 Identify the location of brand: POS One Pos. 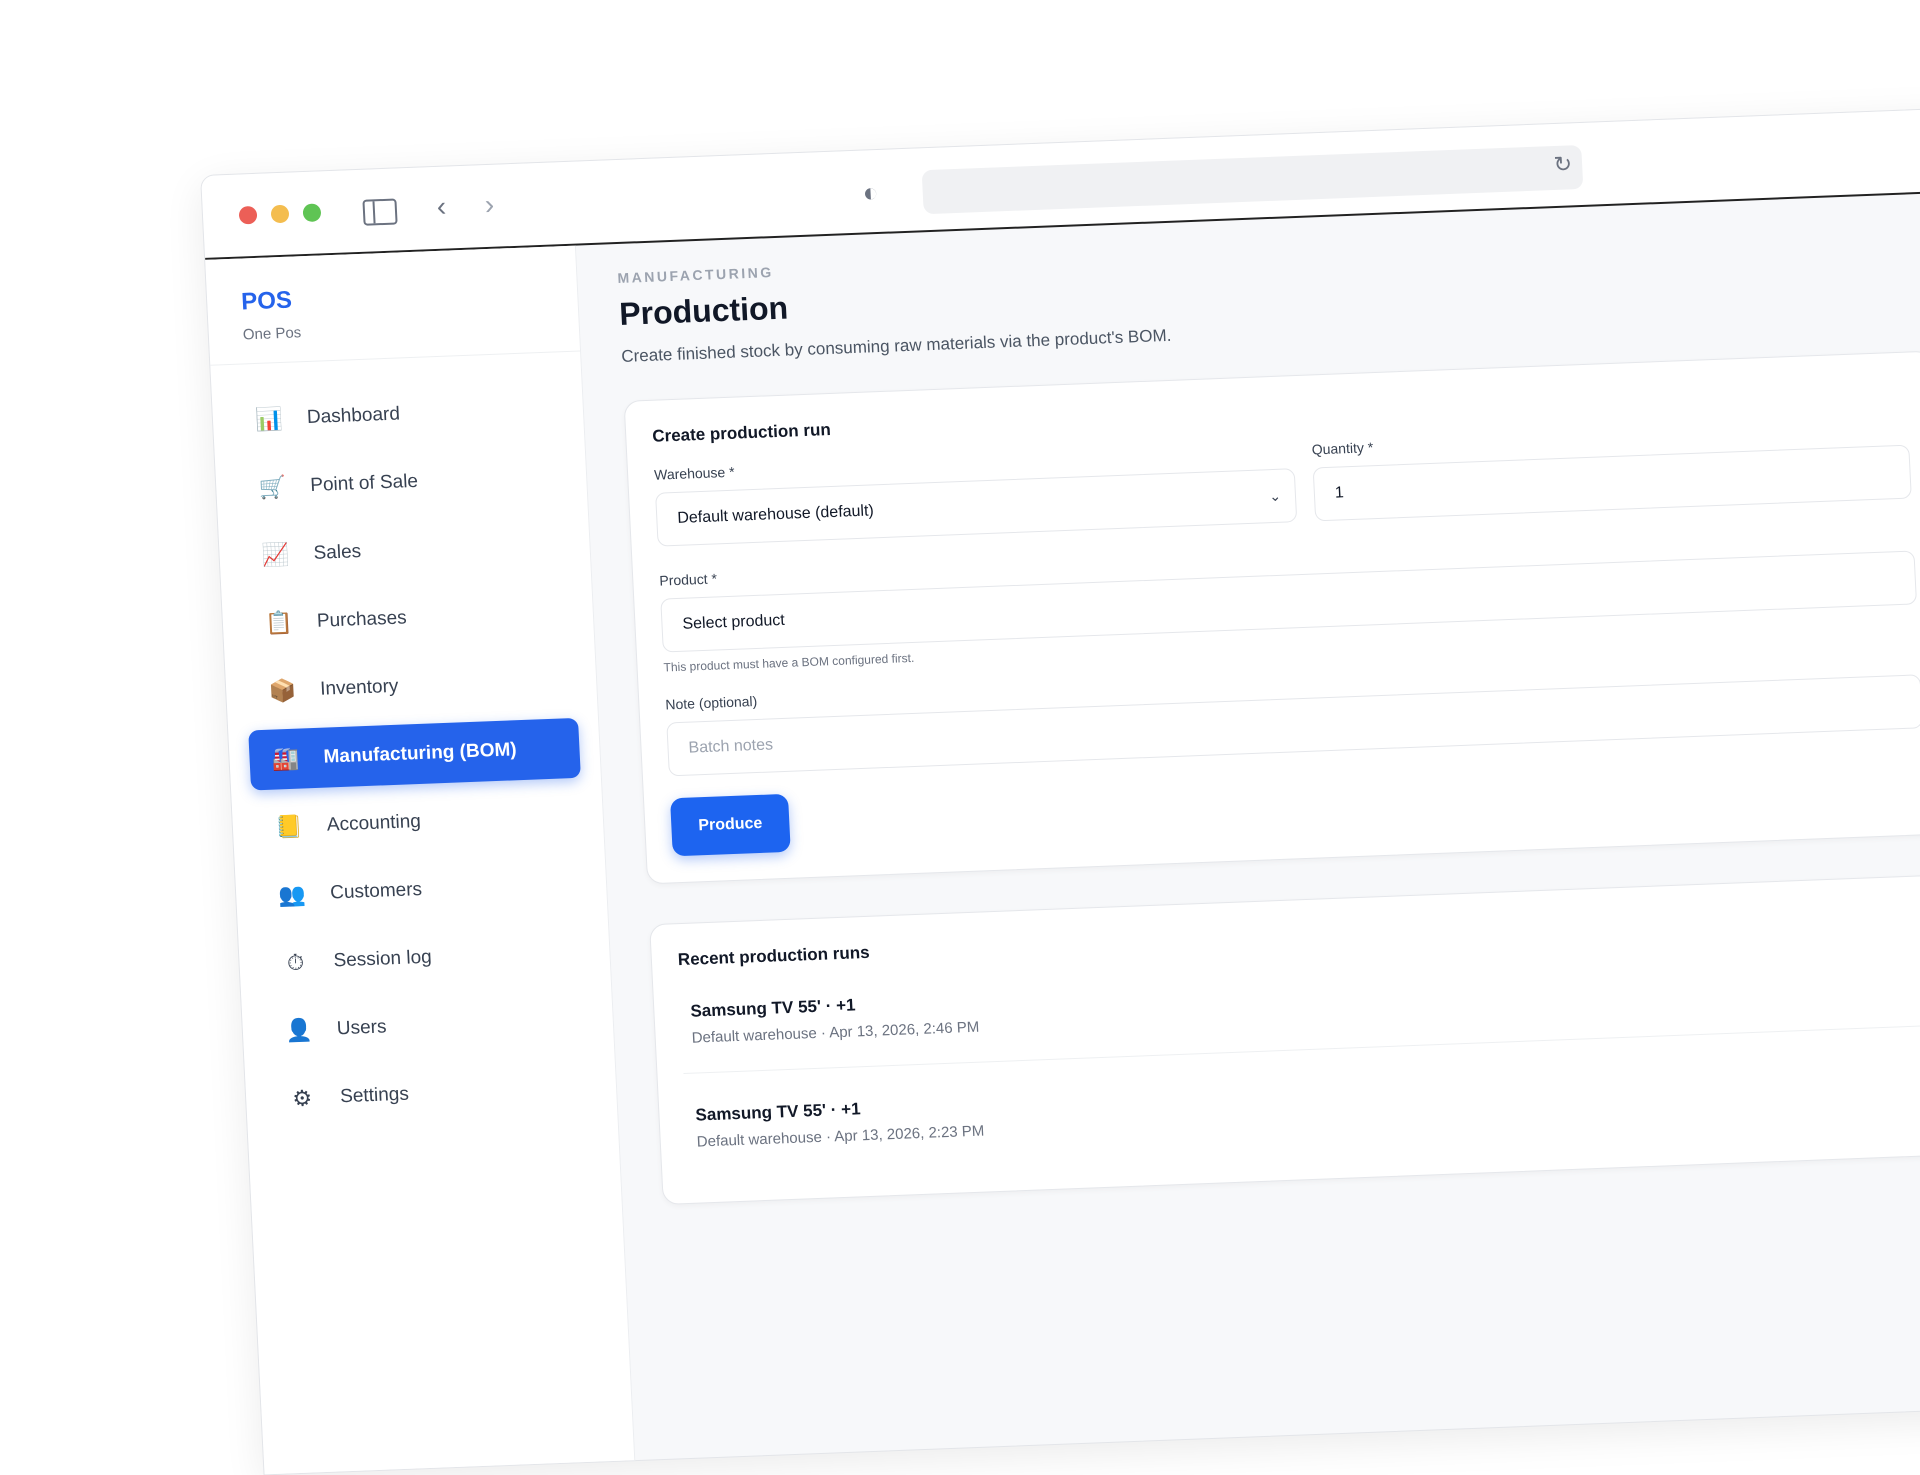
(393, 305).